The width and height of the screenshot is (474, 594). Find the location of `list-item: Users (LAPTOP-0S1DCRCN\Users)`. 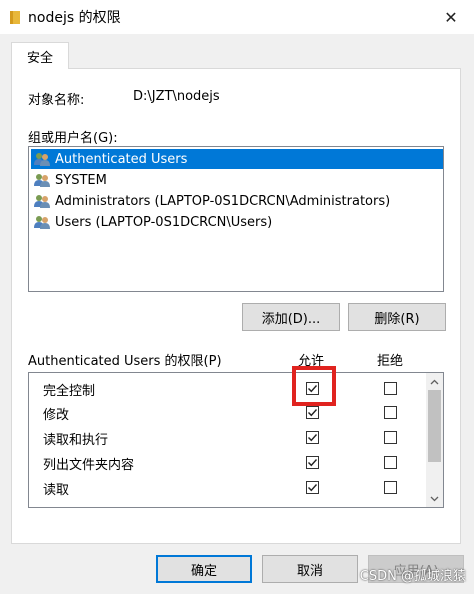

list-item: Users (LAPTOP-0S1DCRCN\Users) is located at coordinates (237, 222).